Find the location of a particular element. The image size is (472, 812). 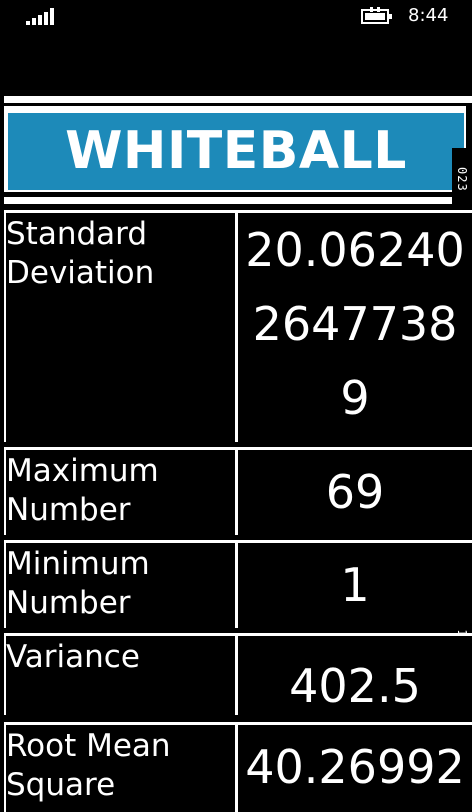

stat-value: 402.5 is located at coordinates (355, 675).